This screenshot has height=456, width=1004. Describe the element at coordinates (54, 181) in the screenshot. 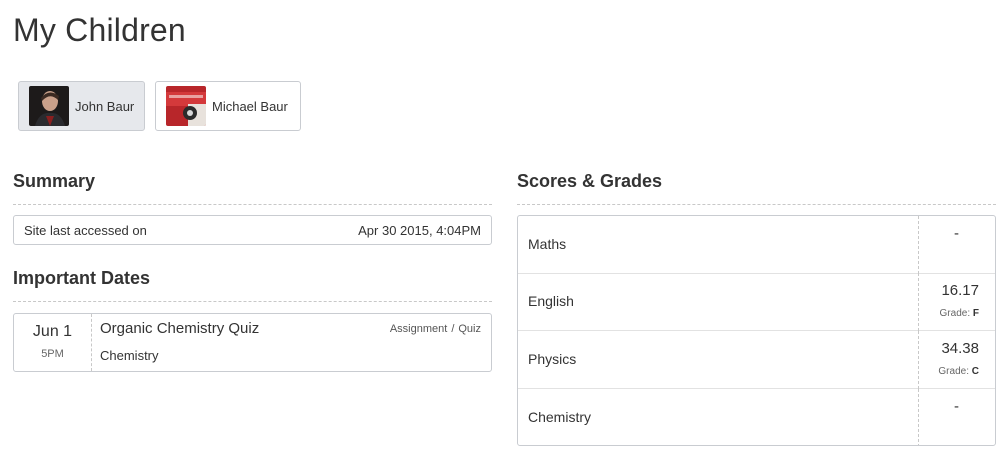

I see `summary-heading: Summary` at that location.